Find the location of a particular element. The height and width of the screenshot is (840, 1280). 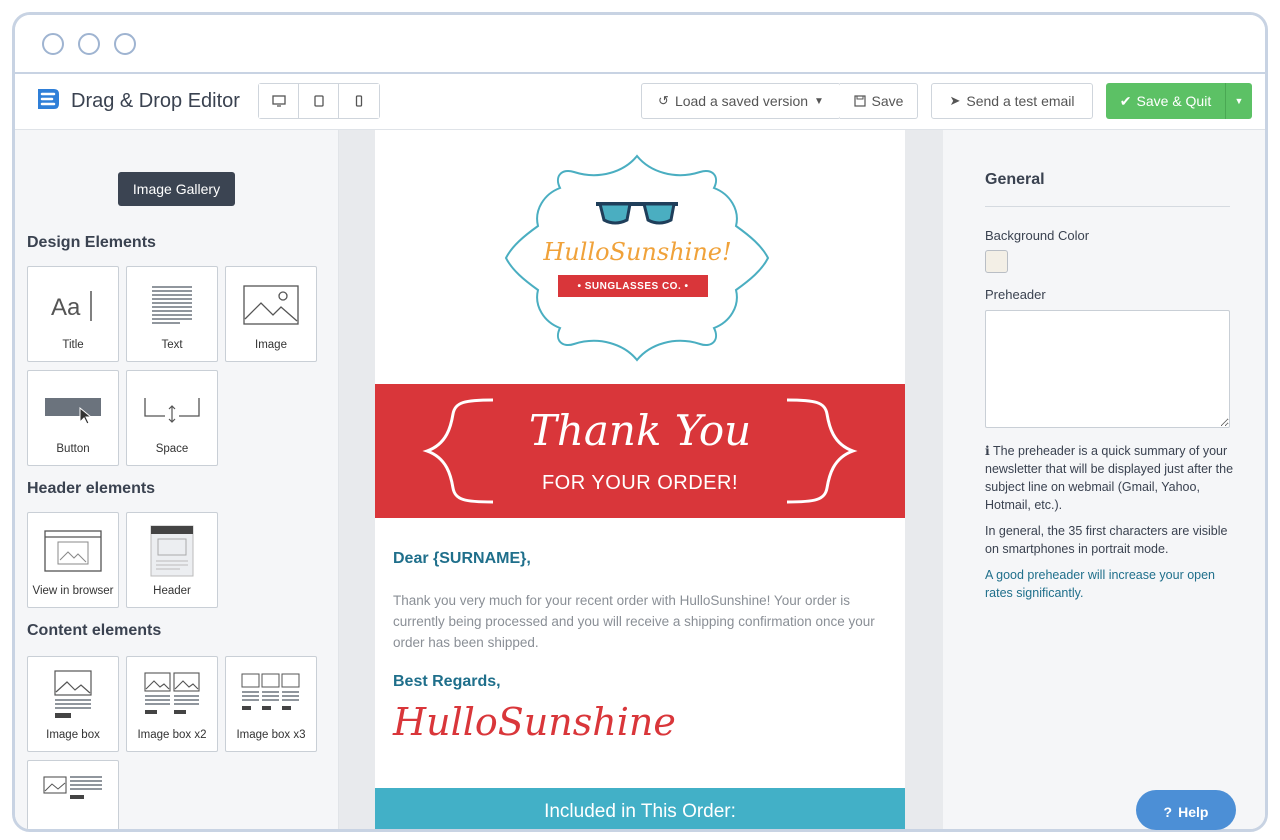

included-in-order-heading: Included in This Order: is located at coordinates (640, 808).